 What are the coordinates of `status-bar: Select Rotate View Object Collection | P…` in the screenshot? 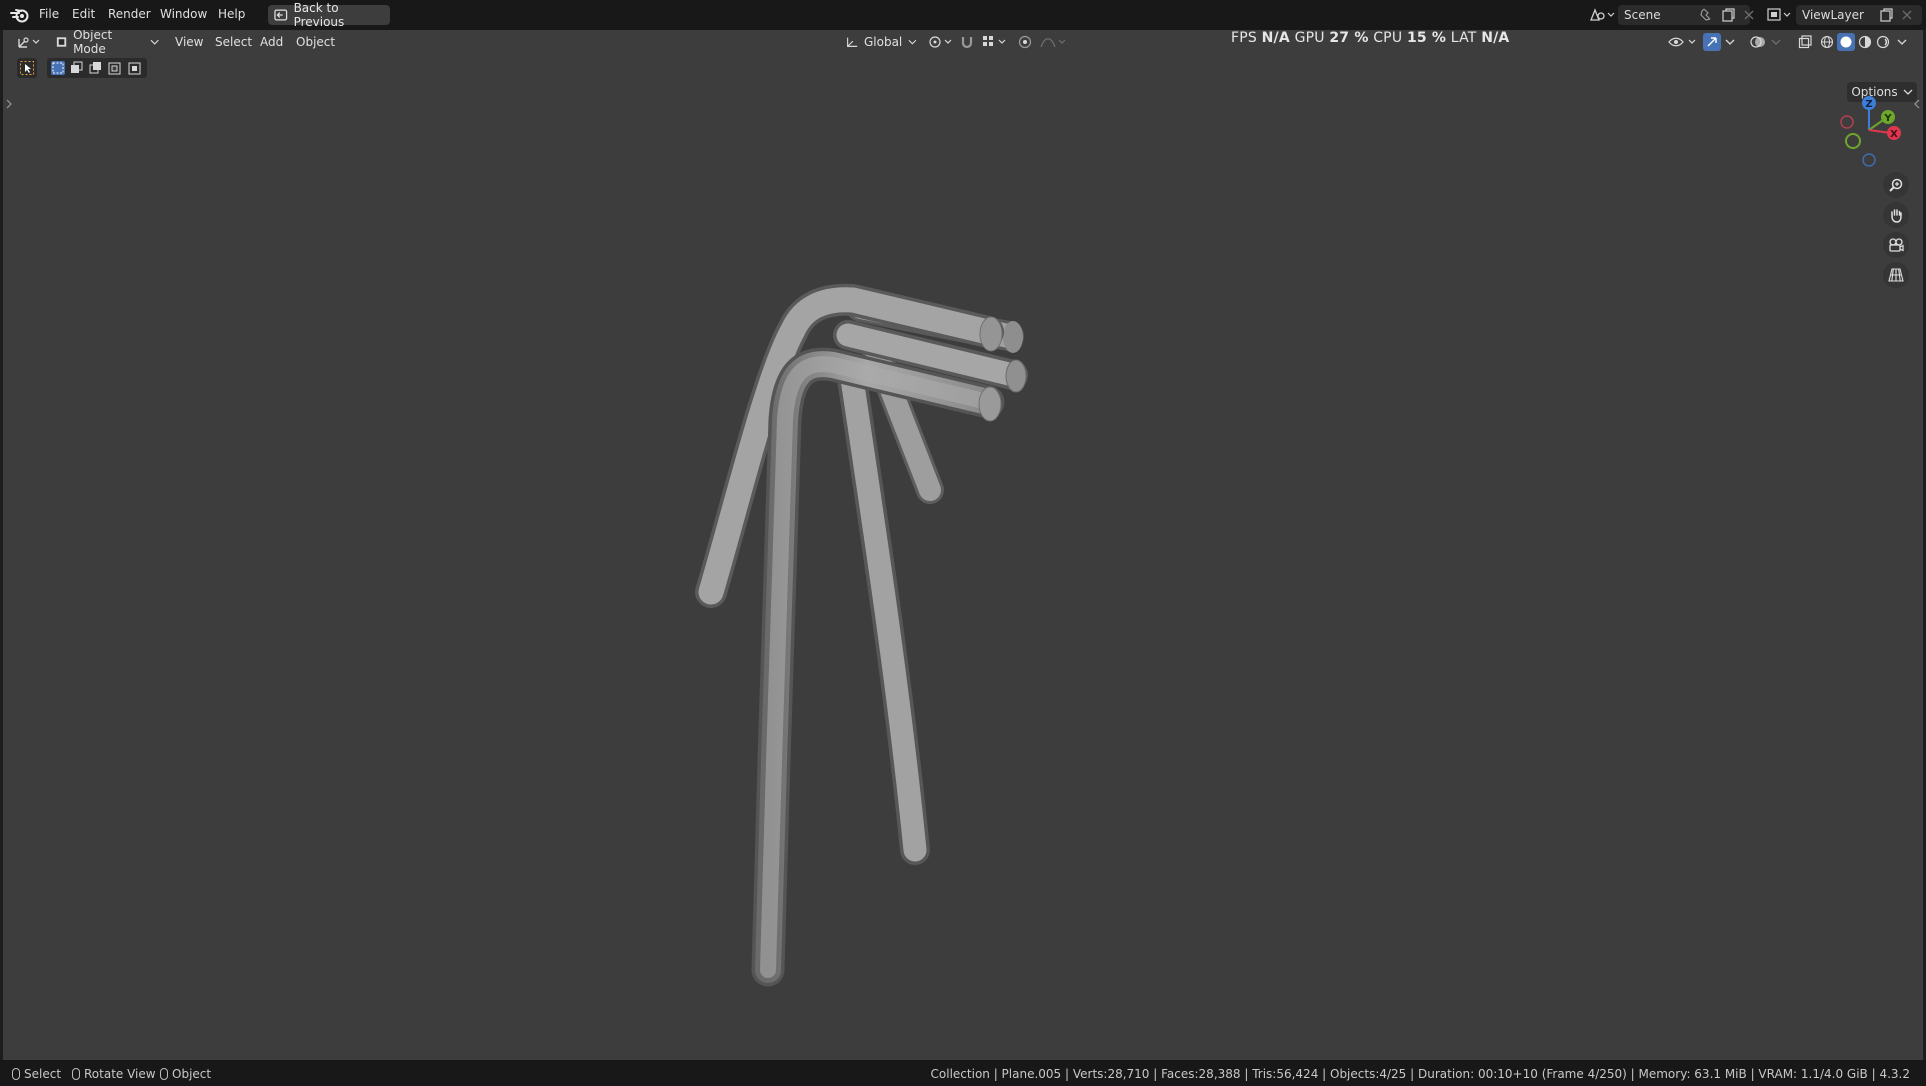 It's located at (963, 1073).